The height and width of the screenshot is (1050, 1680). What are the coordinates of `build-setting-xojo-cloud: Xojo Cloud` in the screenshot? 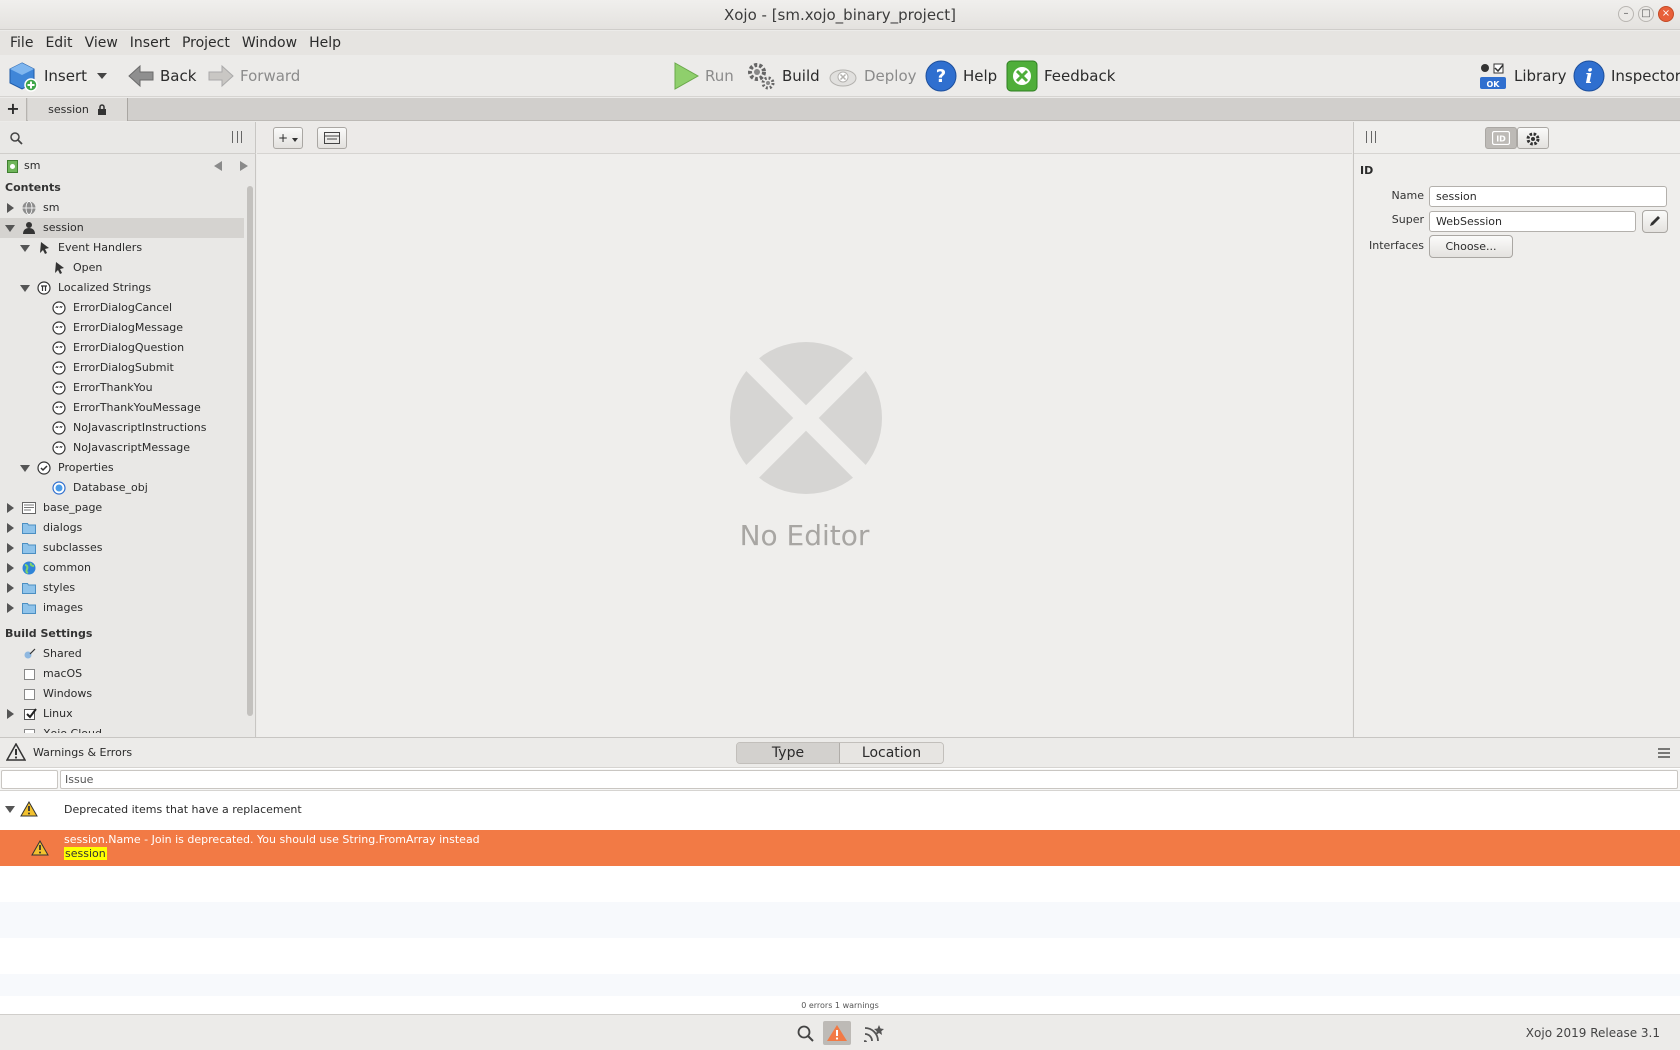 It's located at (122, 728).